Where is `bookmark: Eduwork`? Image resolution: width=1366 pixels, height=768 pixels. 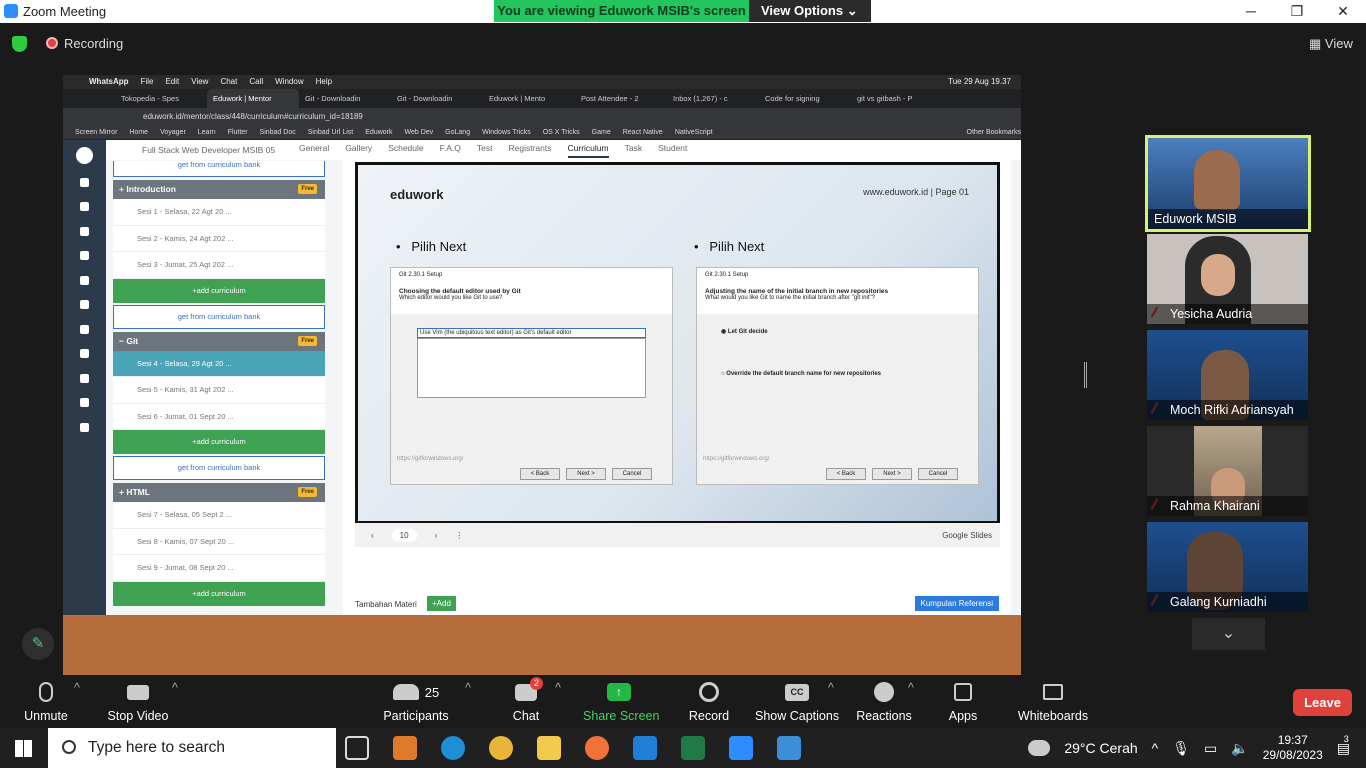 bookmark: Eduwork is located at coordinates (379, 132).